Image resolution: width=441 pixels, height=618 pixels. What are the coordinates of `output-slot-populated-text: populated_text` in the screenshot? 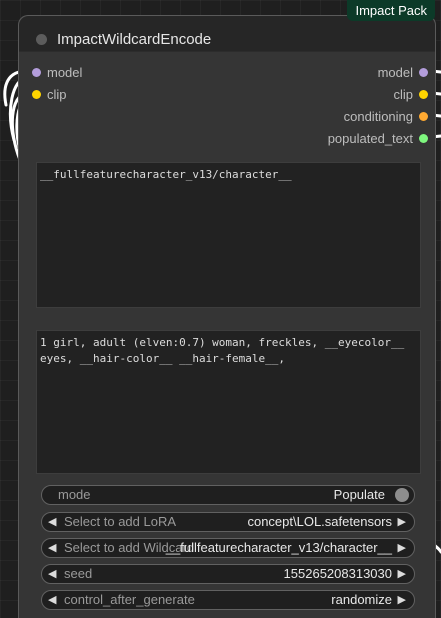 It's located at (378, 139).